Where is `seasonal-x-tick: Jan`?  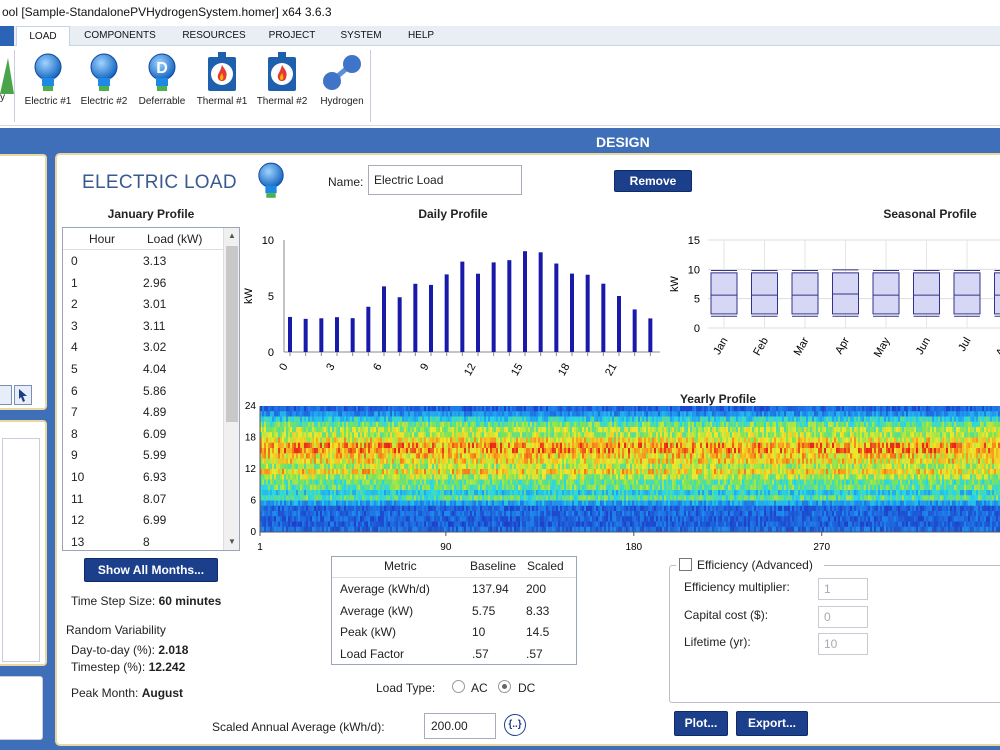 seasonal-x-tick: Jan is located at coordinates (720, 346).